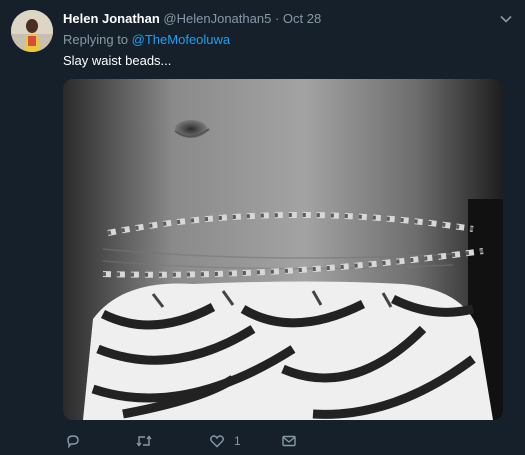 This screenshot has width=525, height=455. I want to click on reply-icon, so click(73, 442).